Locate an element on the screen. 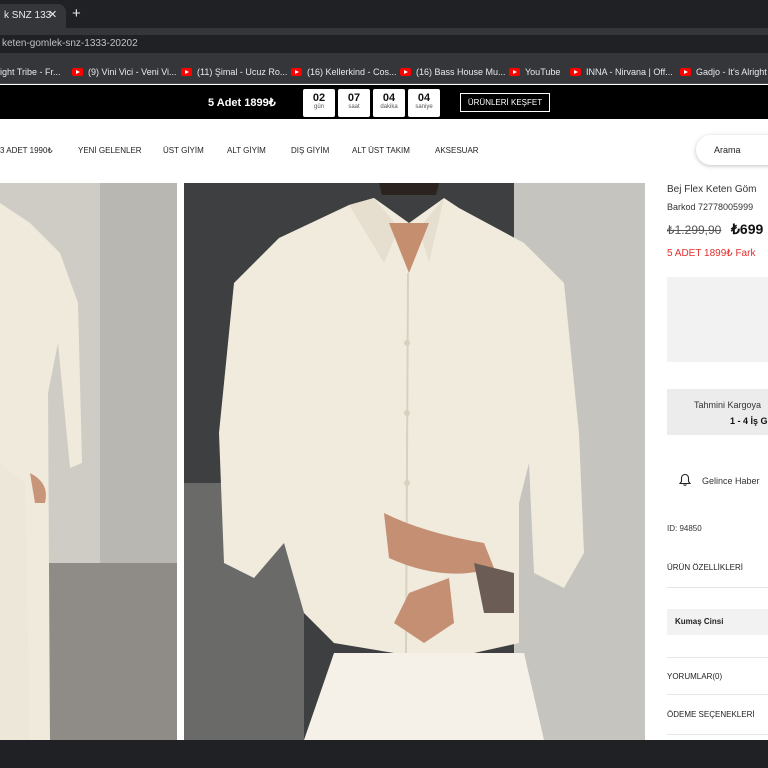  countdown-unit: gün is located at coordinates (318, 107).